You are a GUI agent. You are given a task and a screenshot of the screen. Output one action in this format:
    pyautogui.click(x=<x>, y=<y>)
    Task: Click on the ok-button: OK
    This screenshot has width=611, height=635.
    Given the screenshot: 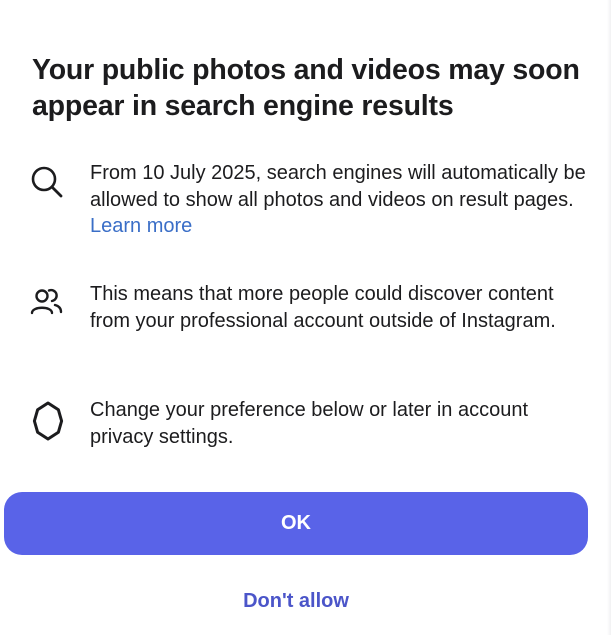 What is the action you would take?
    pyautogui.click(x=296, y=523)
    